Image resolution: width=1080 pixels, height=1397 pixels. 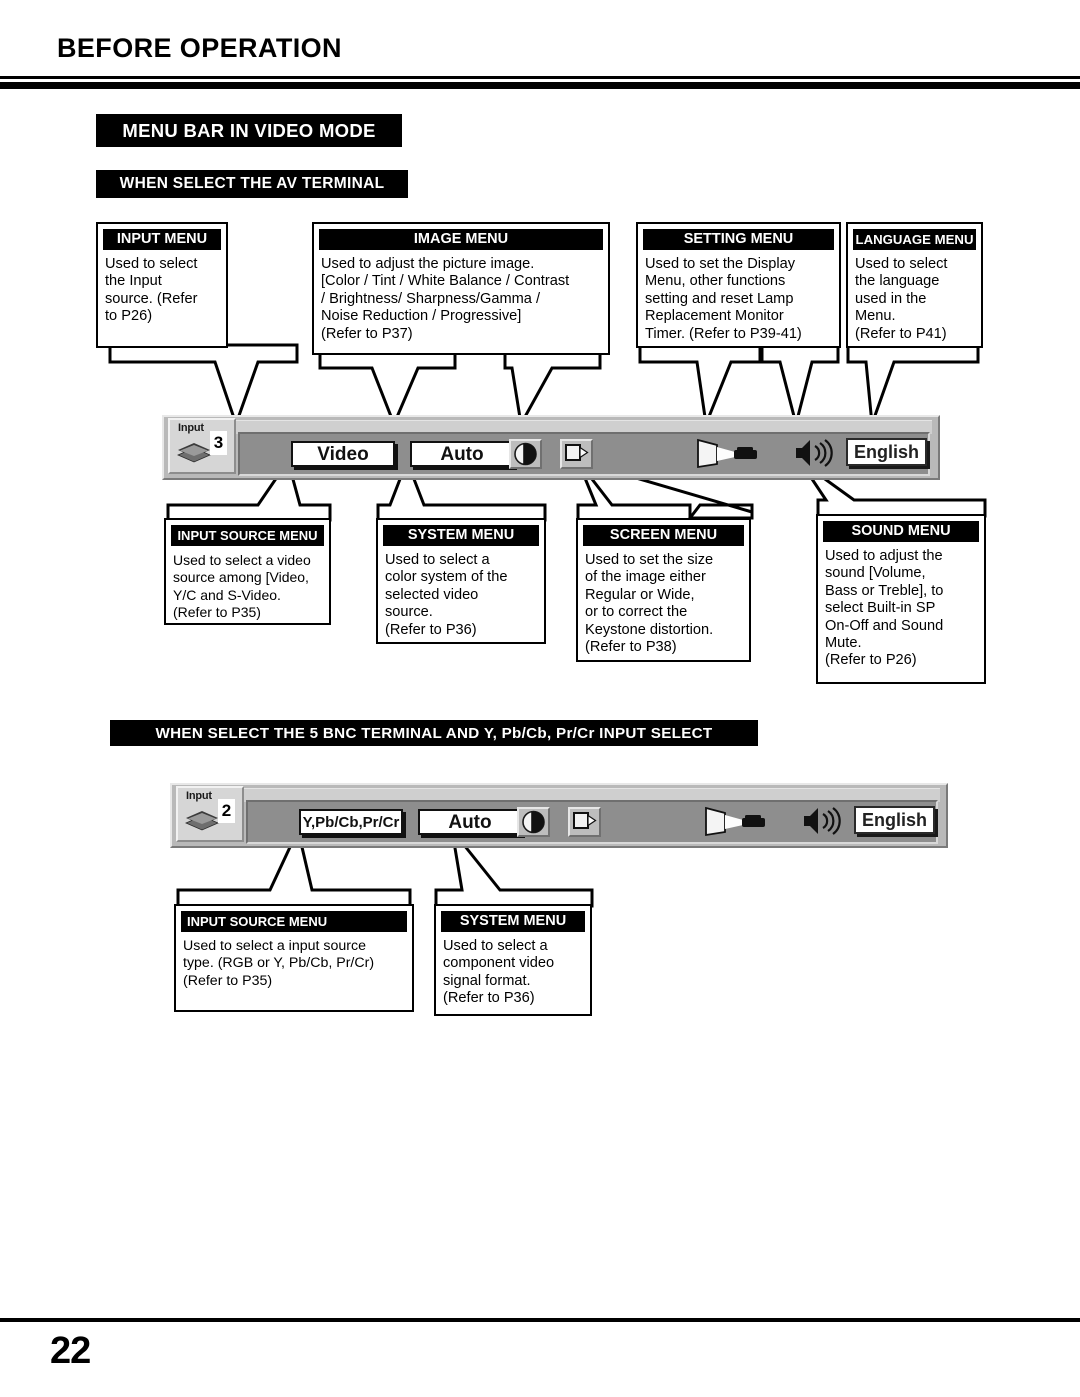 What do you see at coordinates (218, 443) in the screenshot?
I see `input-index-badge: 3` at bounding box center [218, 443].